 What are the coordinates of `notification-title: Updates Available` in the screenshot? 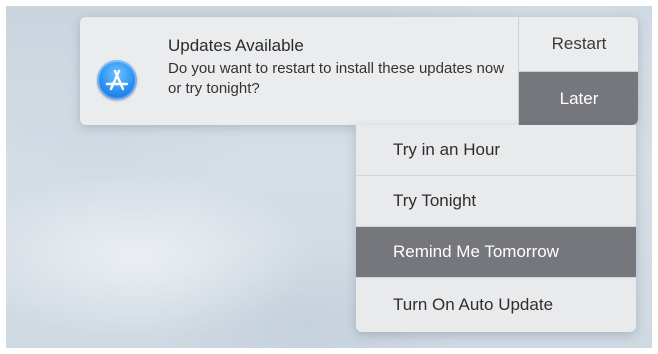 It's located at (236, 45).